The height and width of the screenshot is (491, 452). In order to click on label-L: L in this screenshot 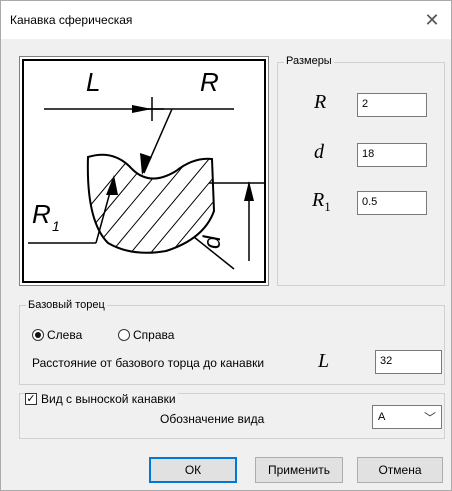, I will do `click(93, 82)`.